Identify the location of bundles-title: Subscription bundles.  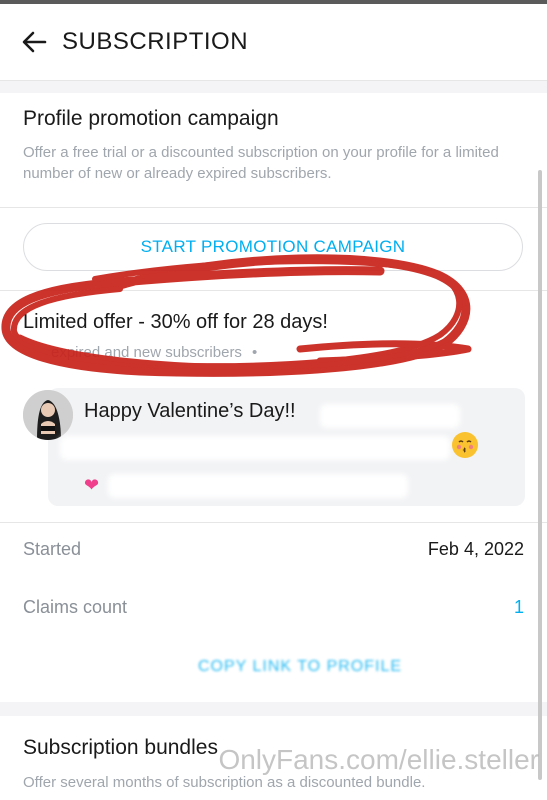
(120, 747).